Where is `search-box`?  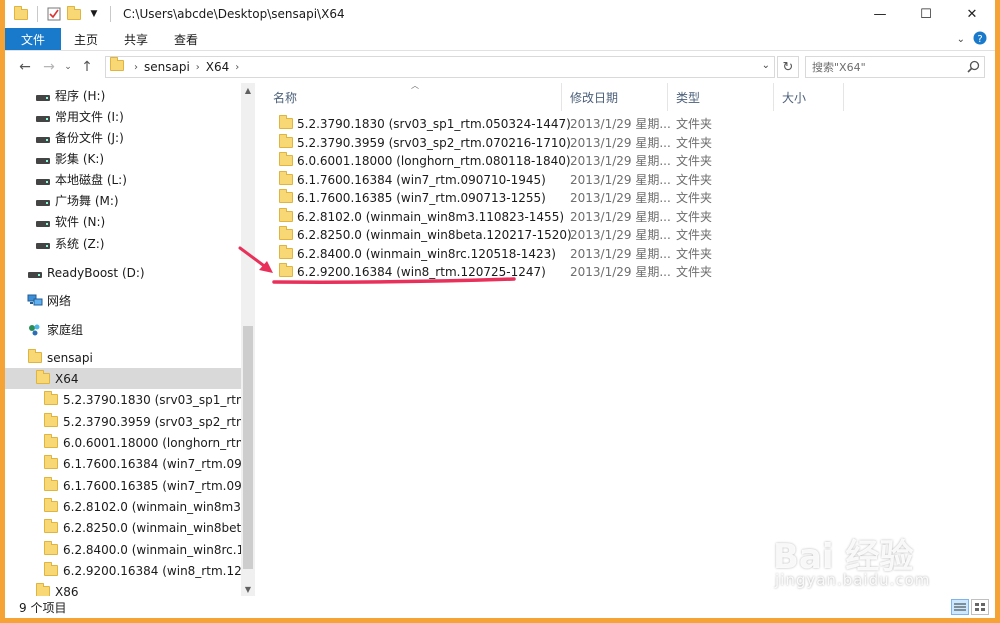 search-box is located at coordinates (895, 67).